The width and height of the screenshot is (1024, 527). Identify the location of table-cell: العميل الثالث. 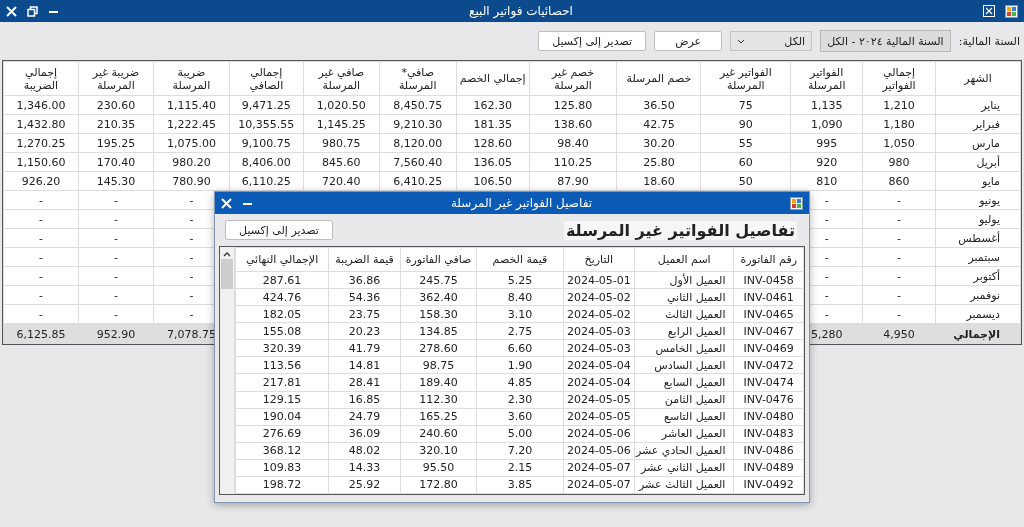
(684, 314).